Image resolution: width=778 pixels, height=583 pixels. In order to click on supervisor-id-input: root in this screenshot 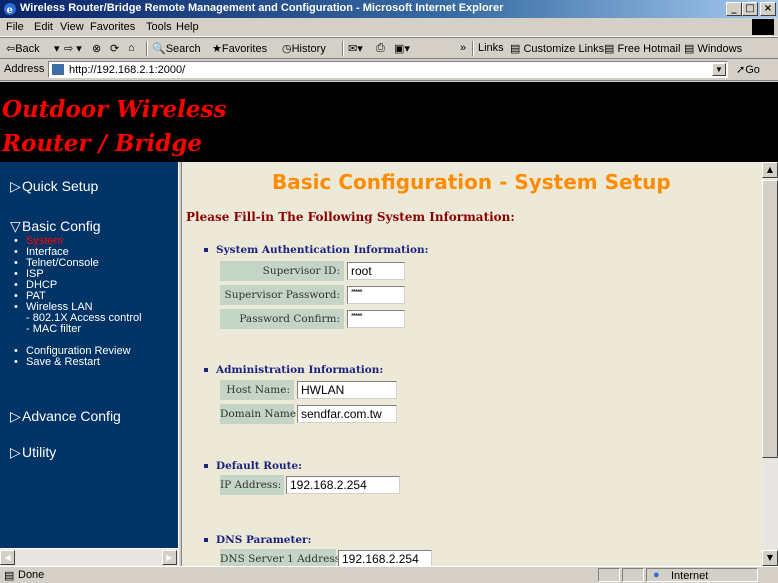, I will do `click(376, 271)`.